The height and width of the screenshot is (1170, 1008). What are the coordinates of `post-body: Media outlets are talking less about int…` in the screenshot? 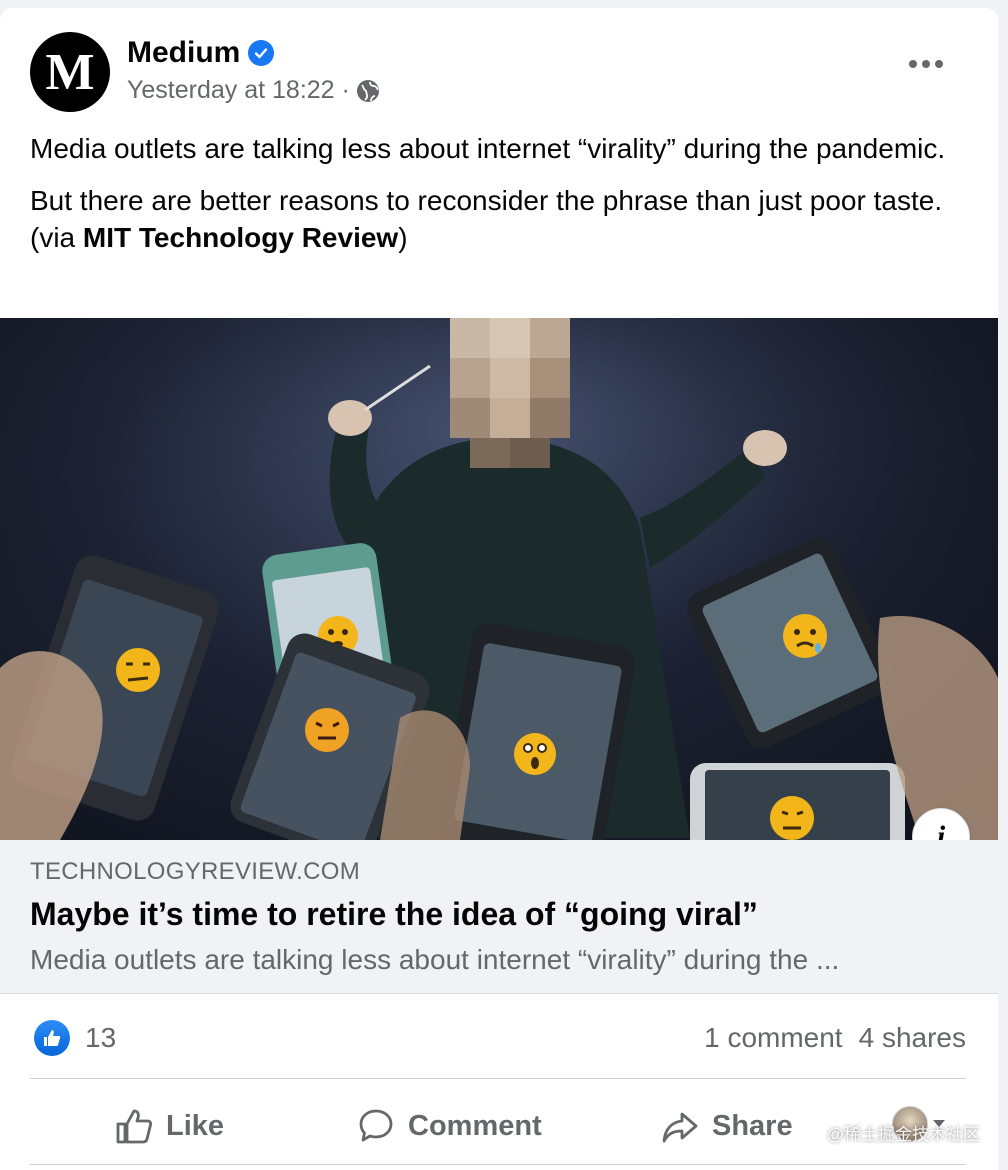 It's located at (500, 200).